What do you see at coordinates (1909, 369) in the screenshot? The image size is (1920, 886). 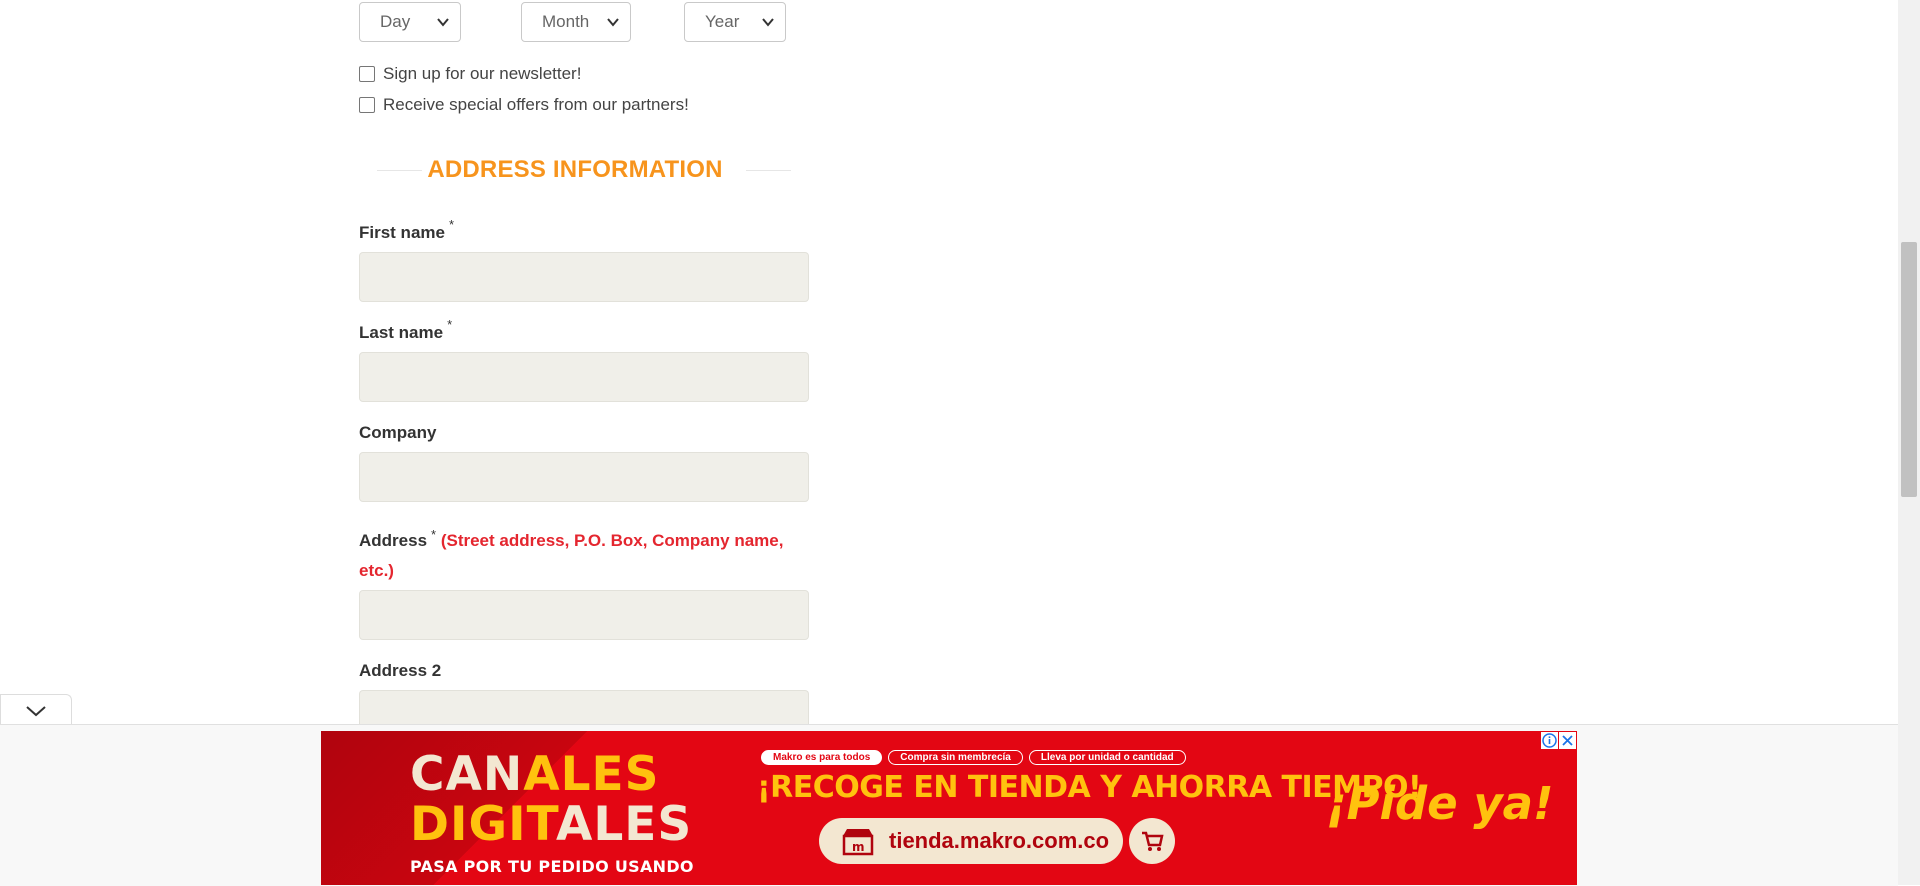 I see `scrollbar-thumb` at bounding box center [1909, 369].